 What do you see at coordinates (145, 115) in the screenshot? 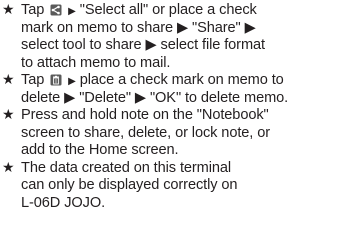
I see `item-3-line-1: Press and hold note on the "Notebook"` at bounding box center [145, 115].